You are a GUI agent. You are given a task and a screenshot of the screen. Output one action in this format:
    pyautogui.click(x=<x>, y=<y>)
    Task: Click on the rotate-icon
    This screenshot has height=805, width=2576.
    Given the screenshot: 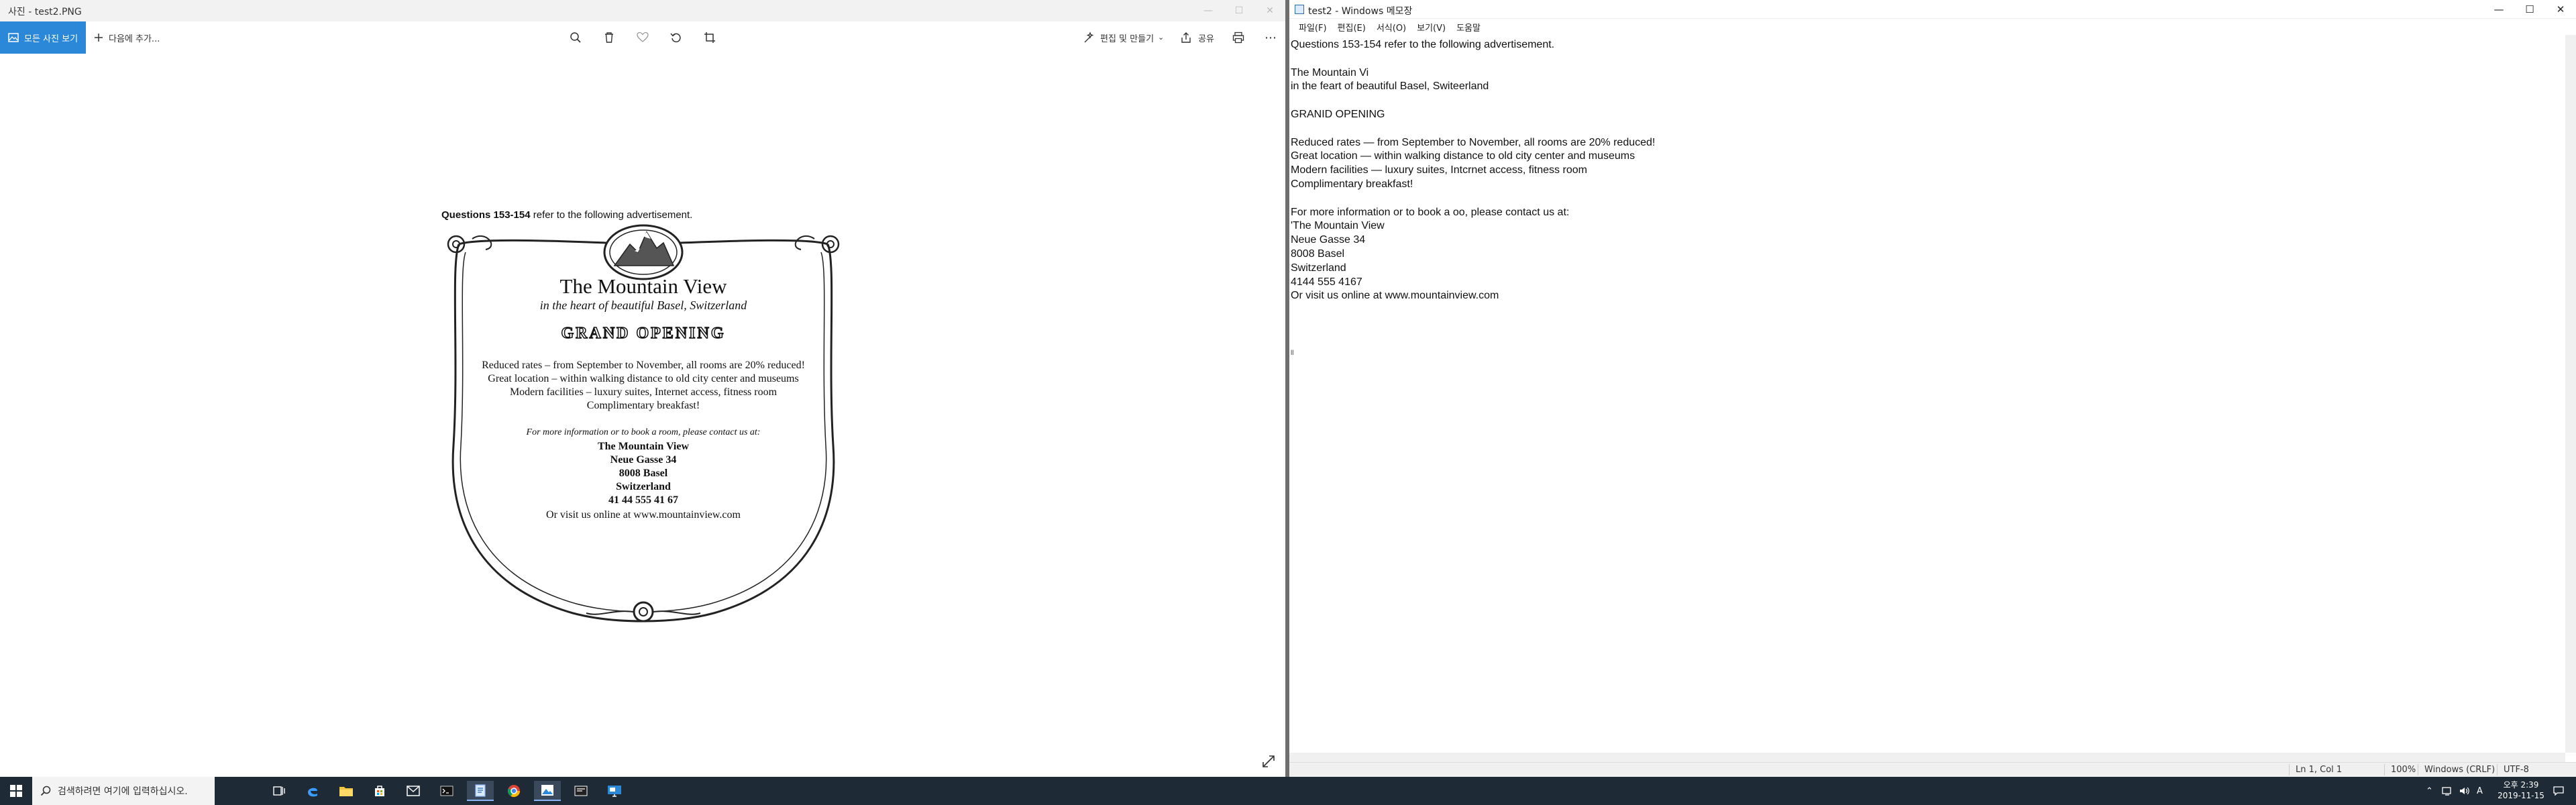 What is the action you would take?
    pyautogui.click(x=676, y=38)
    